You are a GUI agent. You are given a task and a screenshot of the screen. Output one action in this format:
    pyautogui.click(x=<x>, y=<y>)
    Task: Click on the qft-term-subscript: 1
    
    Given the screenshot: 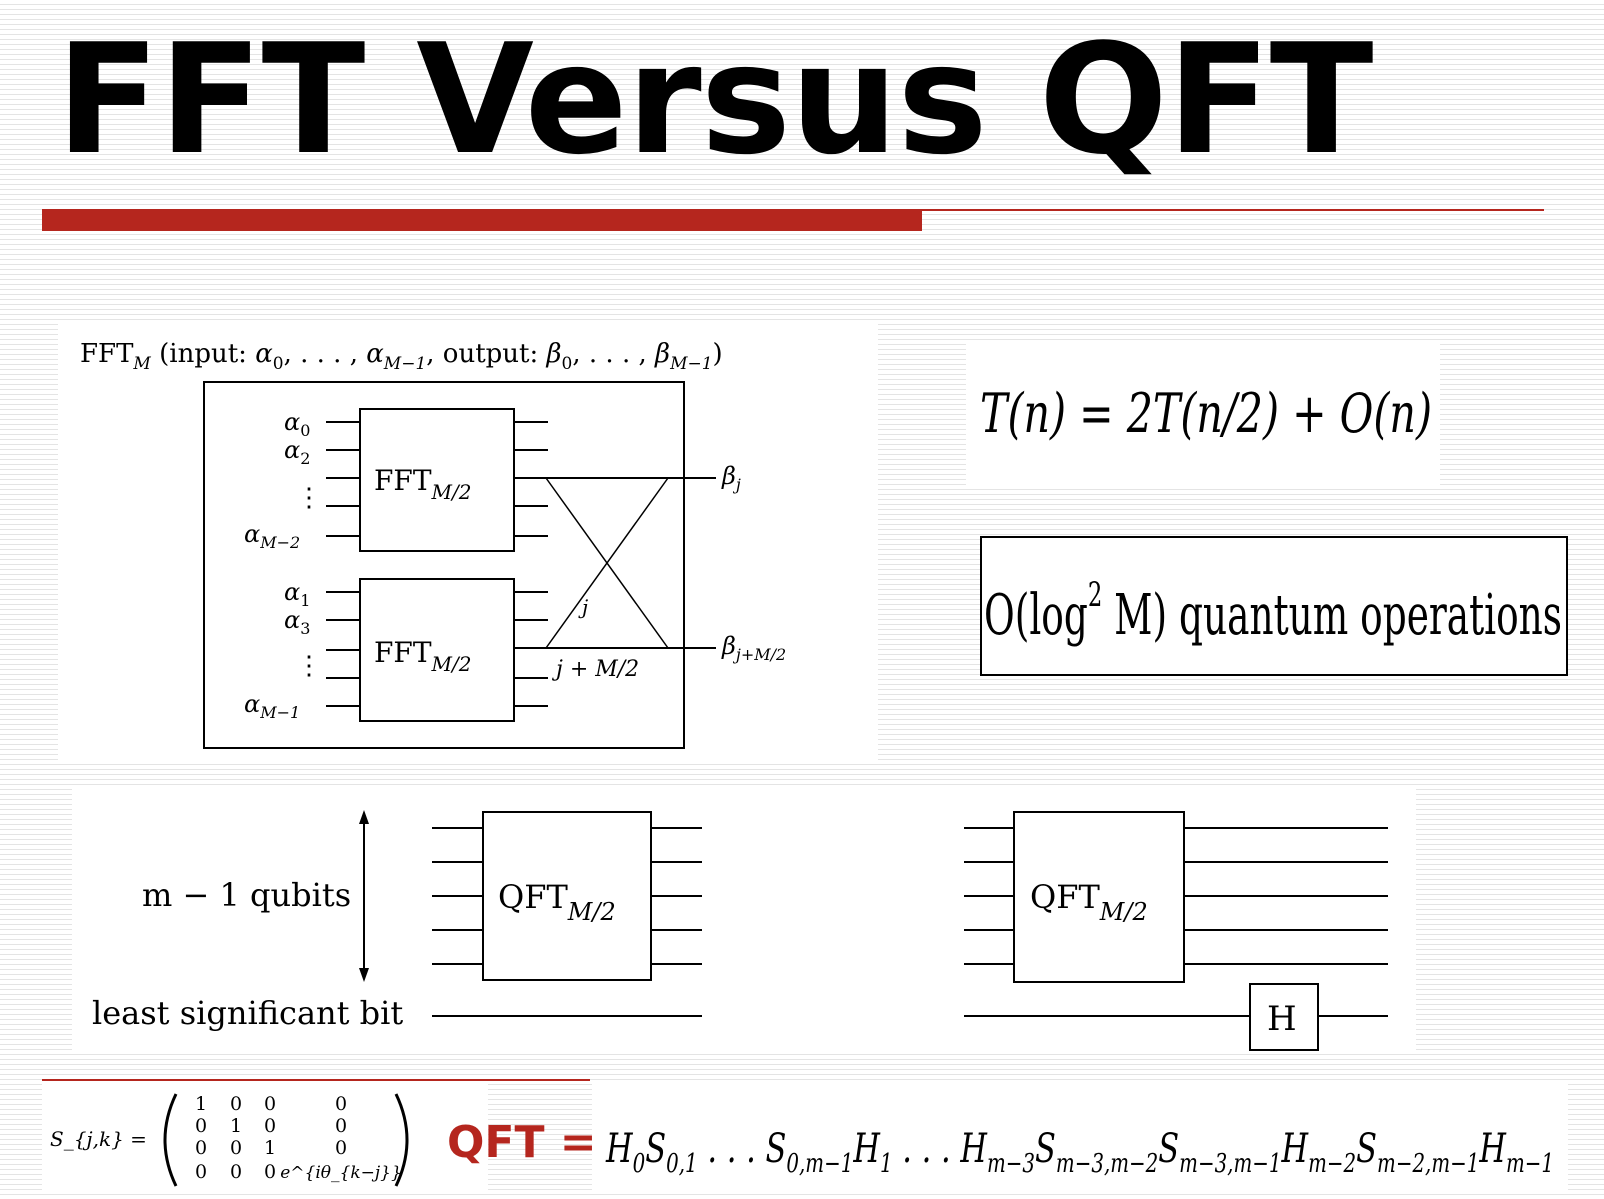 What is the action you would take?
    pyautogui.click(x=886, y=1164)
    